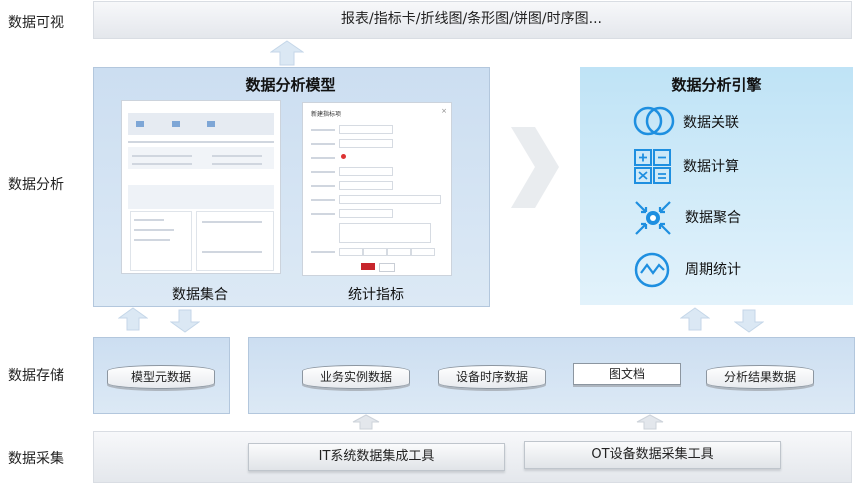 The width and height of the screenshot is (861, 484). I want to click on engine-item-aggregate: 数据聚合, so click(733, 217).